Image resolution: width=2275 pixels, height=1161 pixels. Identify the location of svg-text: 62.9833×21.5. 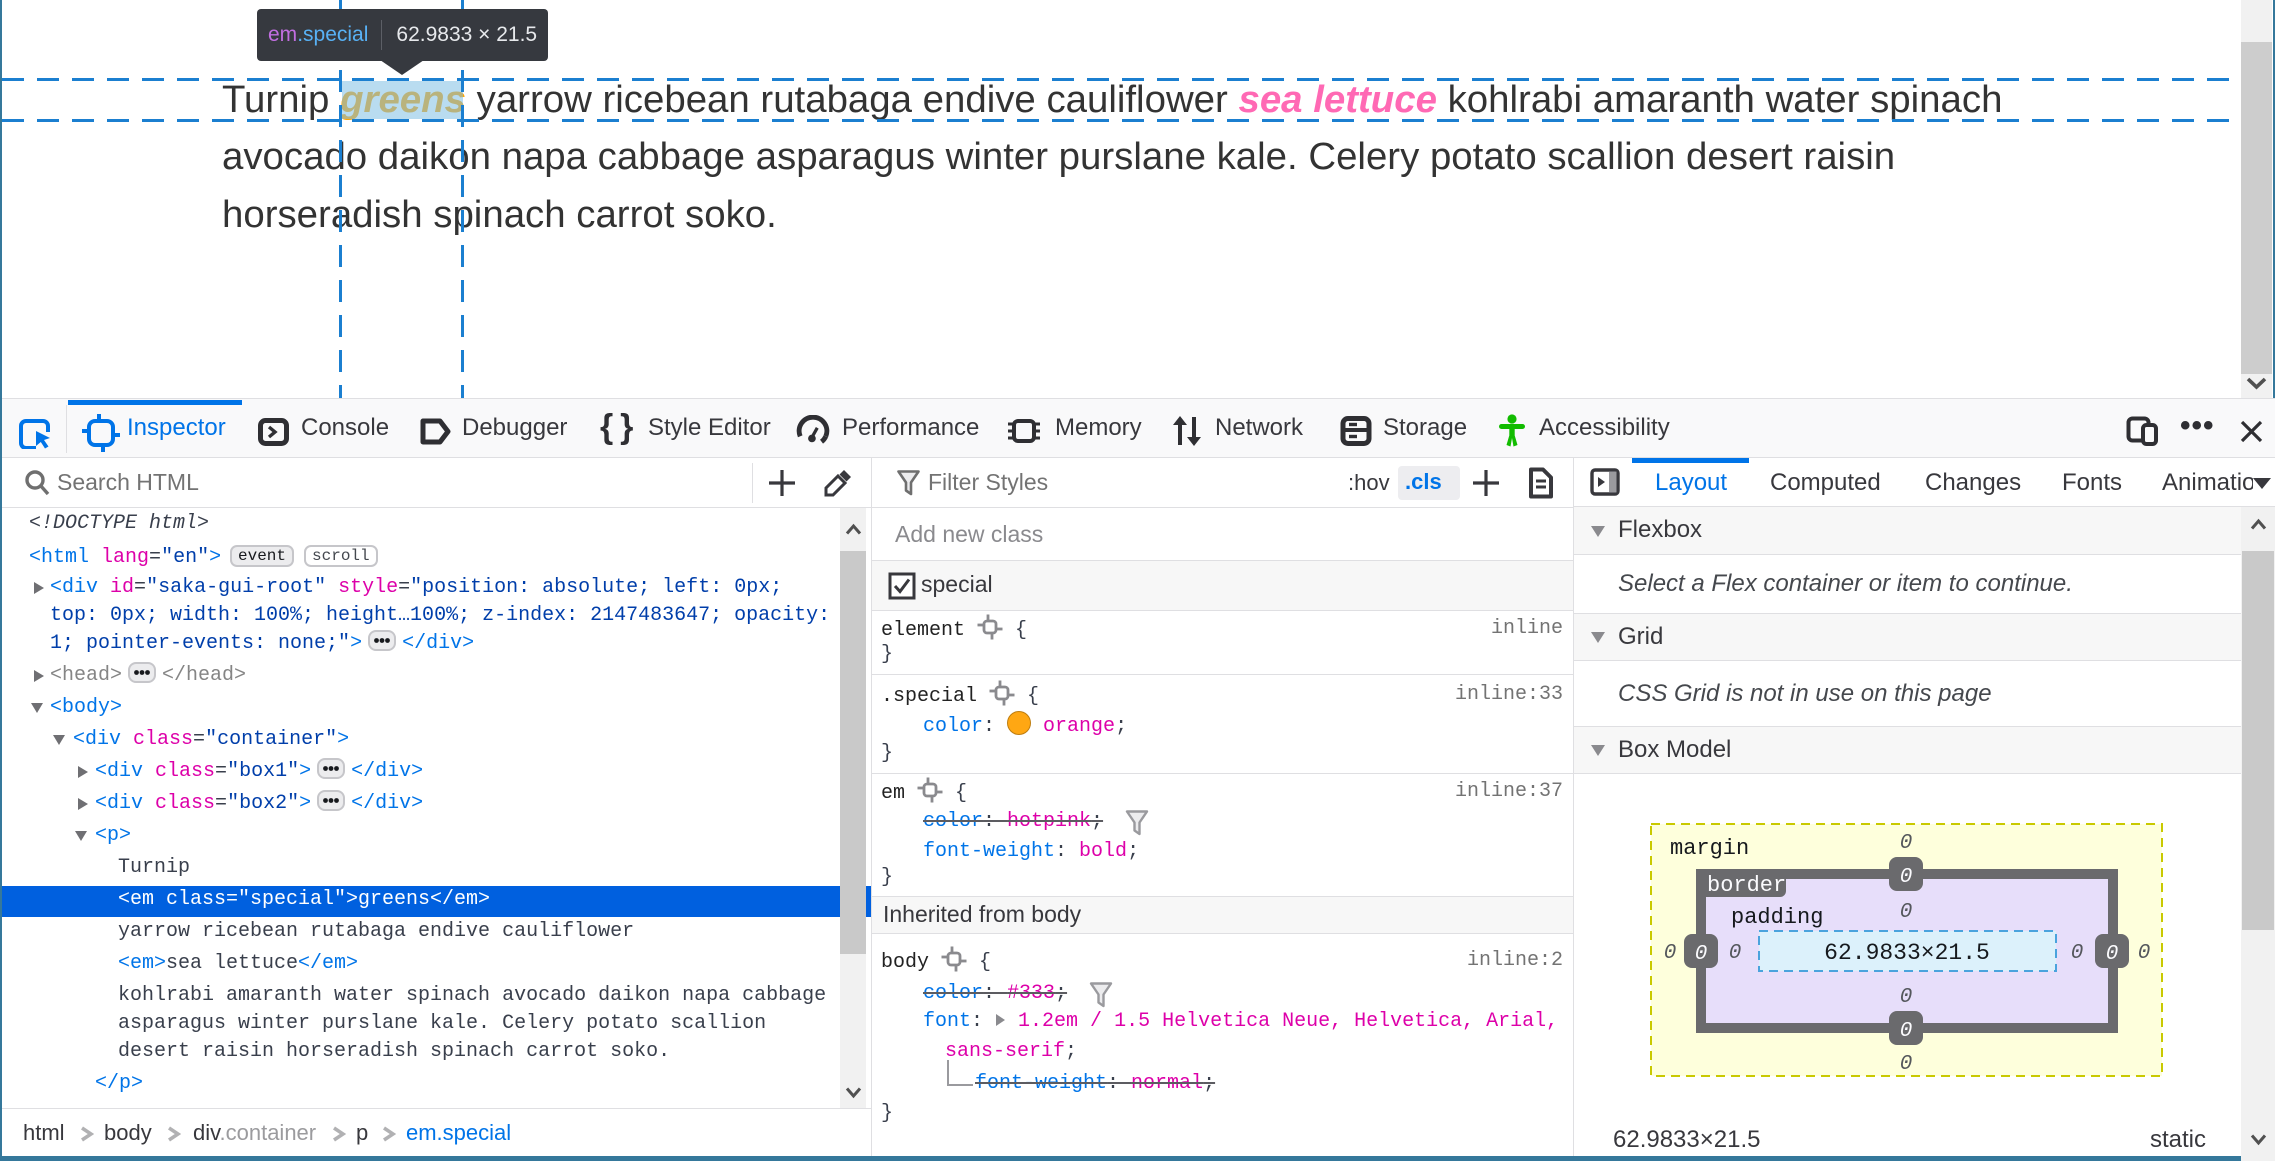
(1907, 953).